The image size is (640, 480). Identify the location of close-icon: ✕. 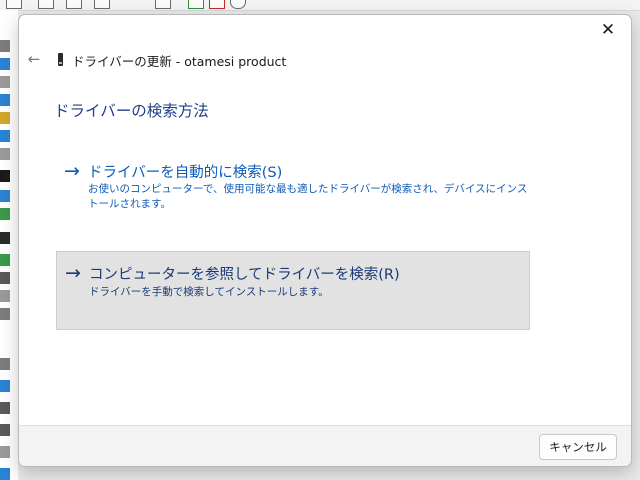
(608, 30).